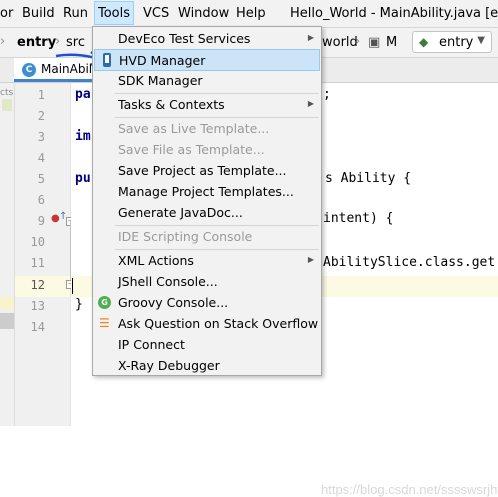 The height and width of the screenshot is (497, 498). What do you see at coordinates (38, 13) in the screenshot?
I see `menu-build: Build` at bounding box center [38, 13].